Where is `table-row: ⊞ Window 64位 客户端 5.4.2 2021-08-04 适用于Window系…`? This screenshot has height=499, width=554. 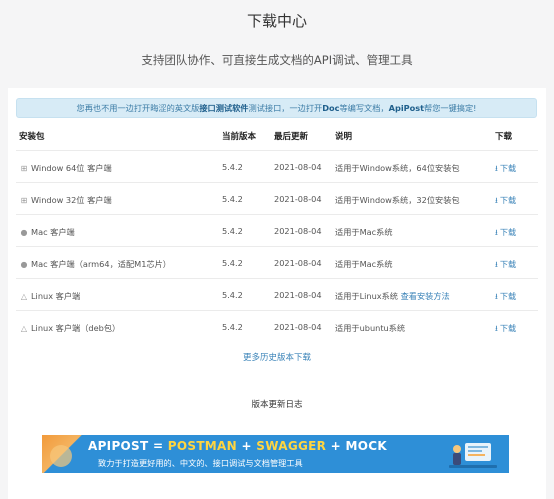
table-row: ⊞ Window 64位 客户端 5.4.2 2021-08-04 适用于Window系… is located at coordinates (277, 166).